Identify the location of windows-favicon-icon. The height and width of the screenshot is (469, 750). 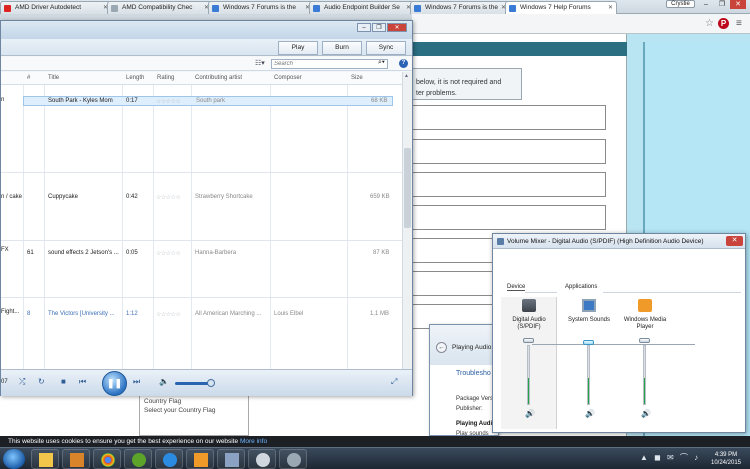
(215, 8).